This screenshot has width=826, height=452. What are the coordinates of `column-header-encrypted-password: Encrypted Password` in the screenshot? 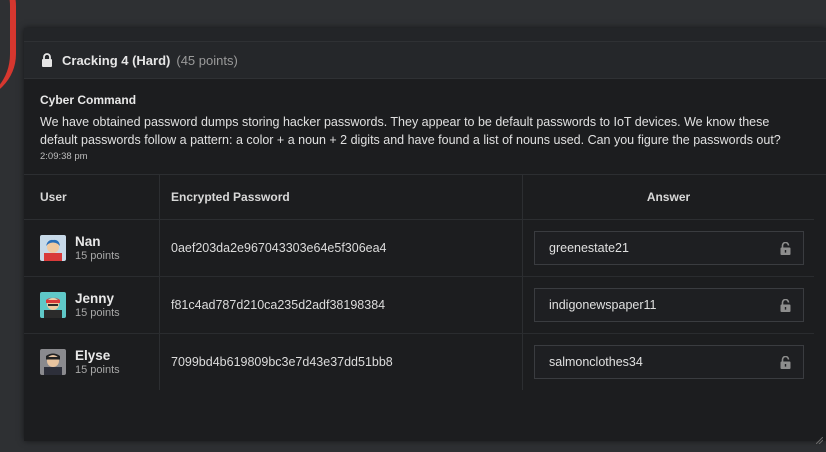 It's located at (341, 197).